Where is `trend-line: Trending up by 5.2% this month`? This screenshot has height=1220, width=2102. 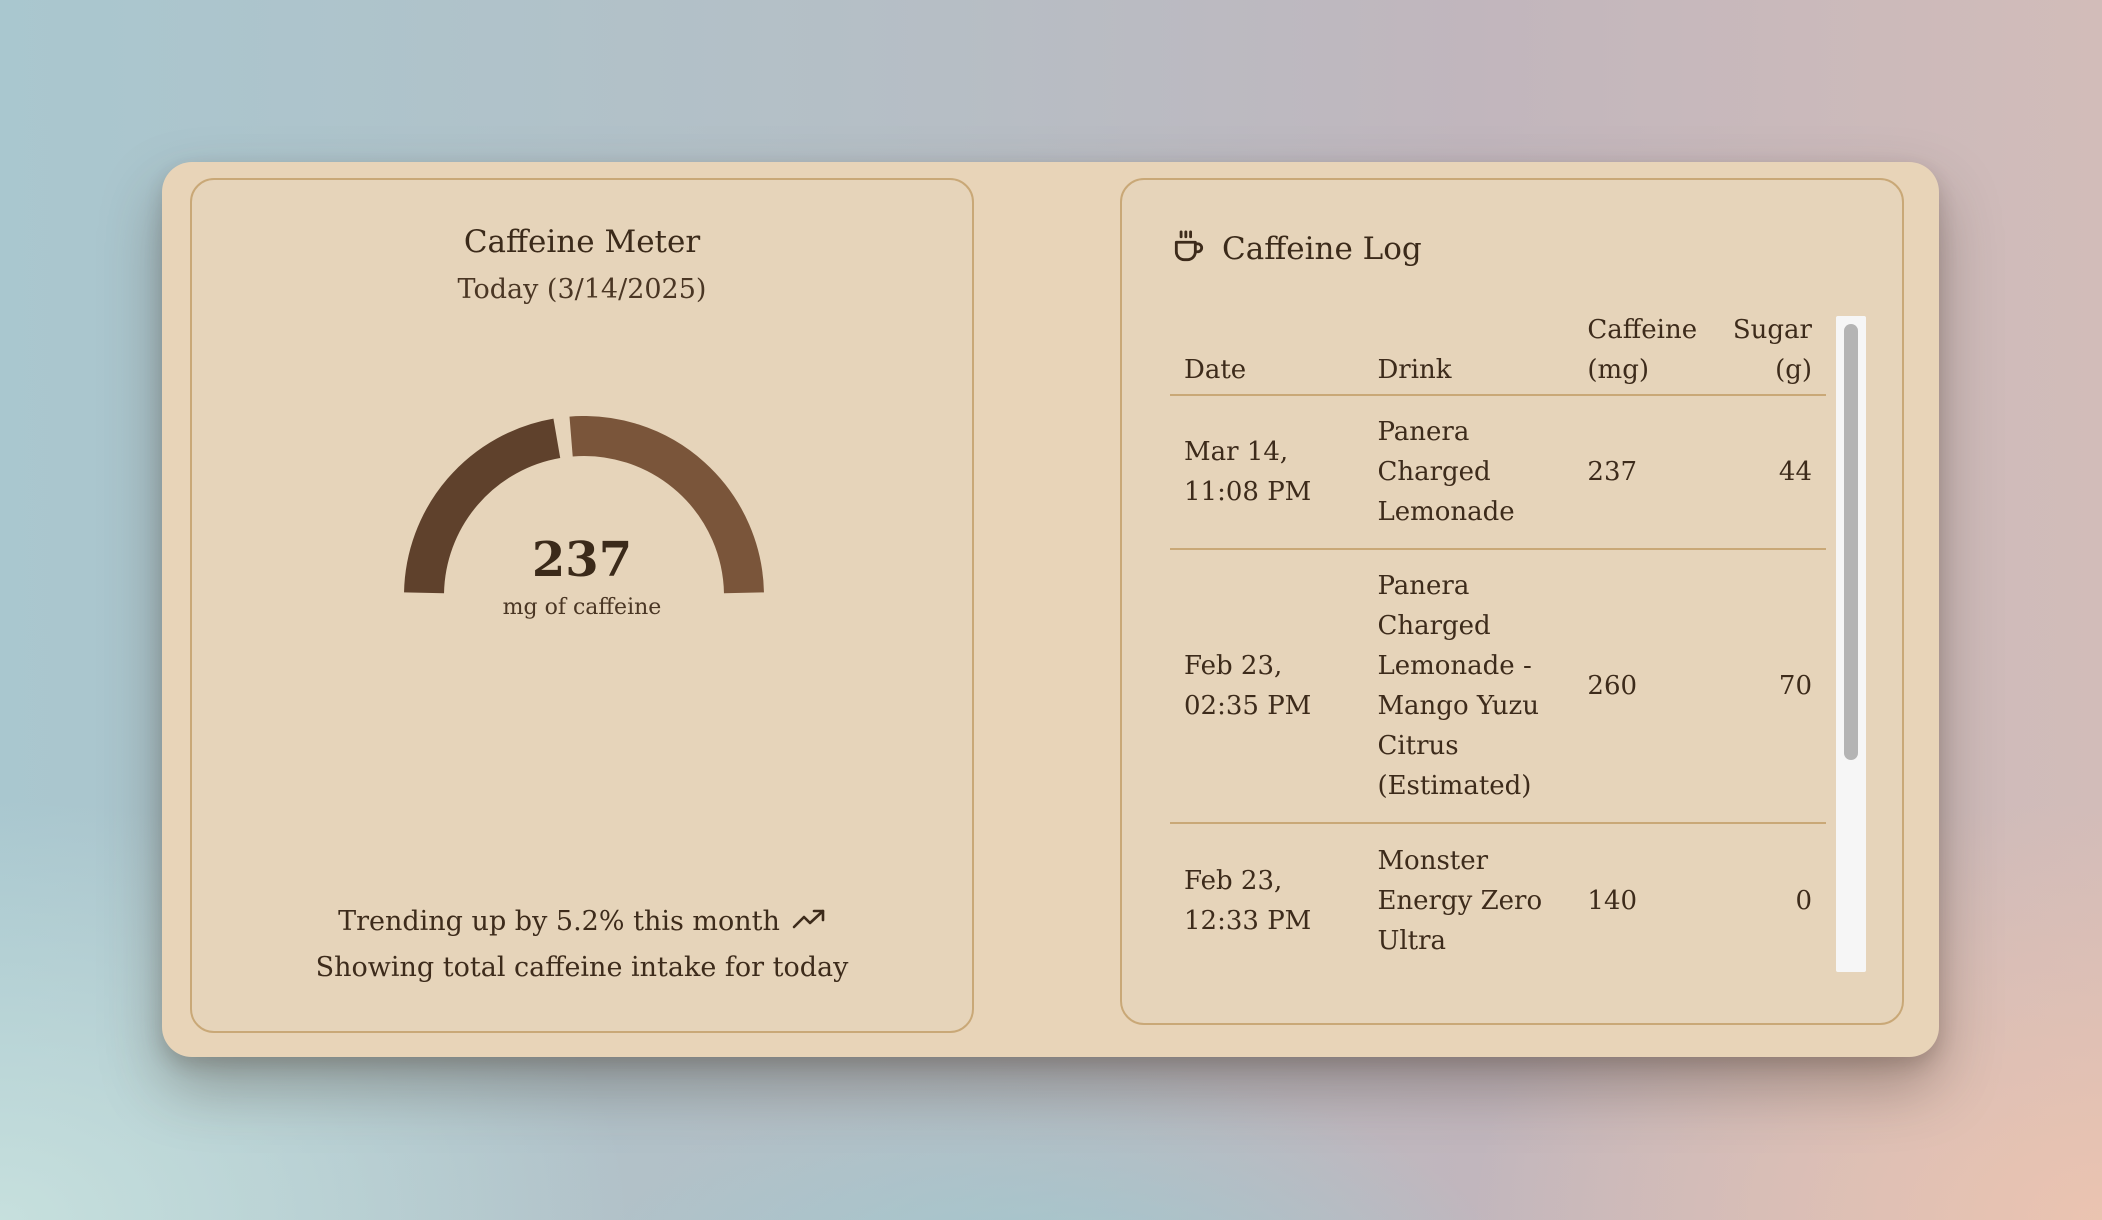 trend-line: Trending up by 5.2% this month is located at coordinates (582, 921).